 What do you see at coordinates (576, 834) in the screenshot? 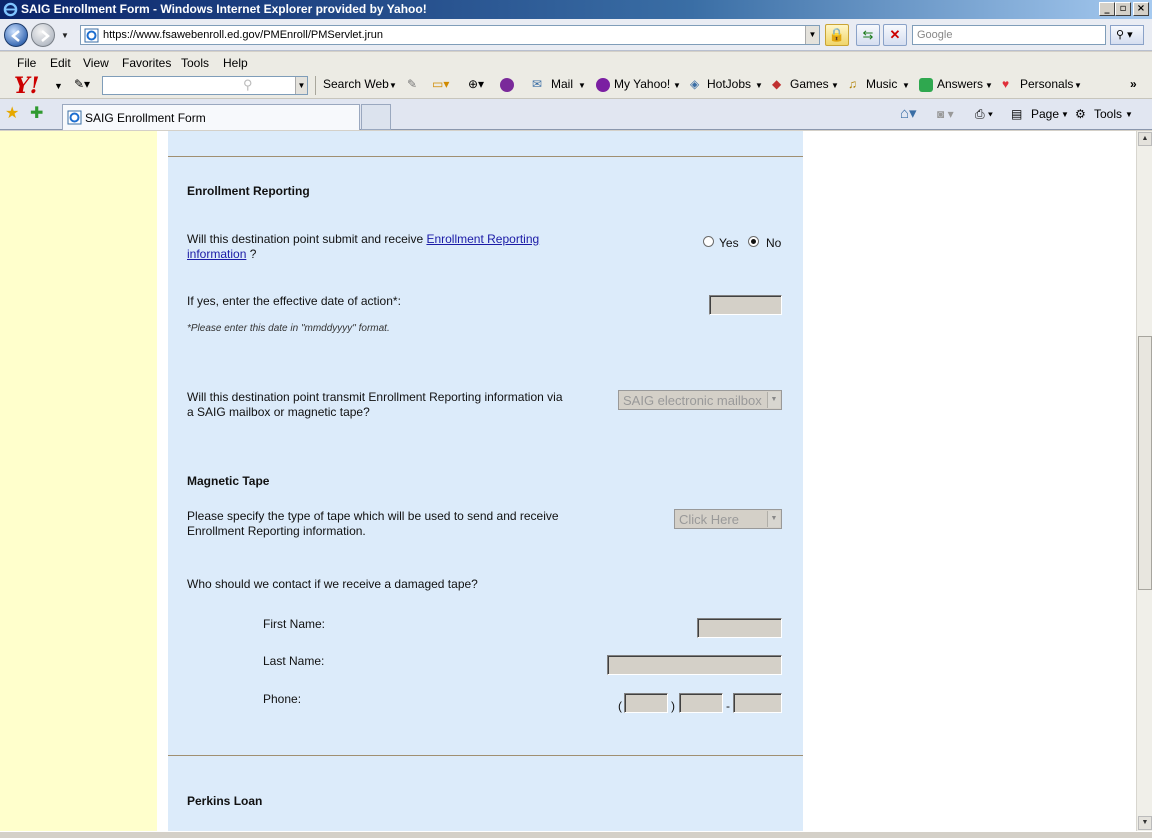
I see `status-bar` at bounding box center [576, 834].